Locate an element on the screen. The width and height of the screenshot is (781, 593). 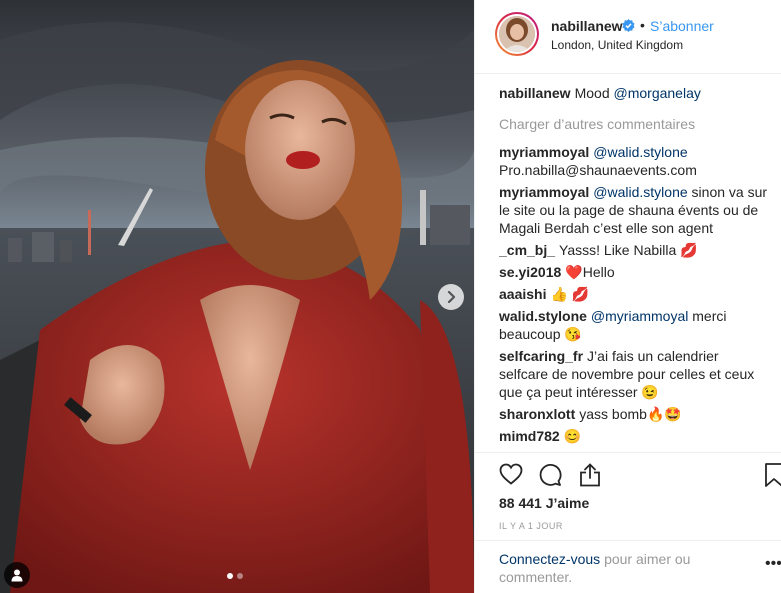
more-options-icon: ••• is located at coordinates (773, 564).